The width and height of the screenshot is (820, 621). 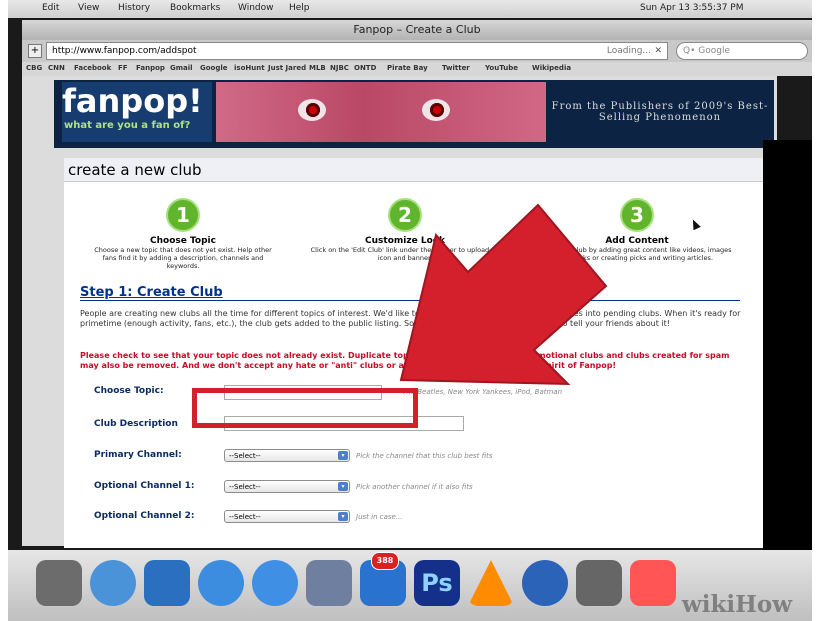 What do you see at coordinates (405, 241) in the screenshot?
I see `step-2-title: Customize Look` at bounding box center [405, 241].